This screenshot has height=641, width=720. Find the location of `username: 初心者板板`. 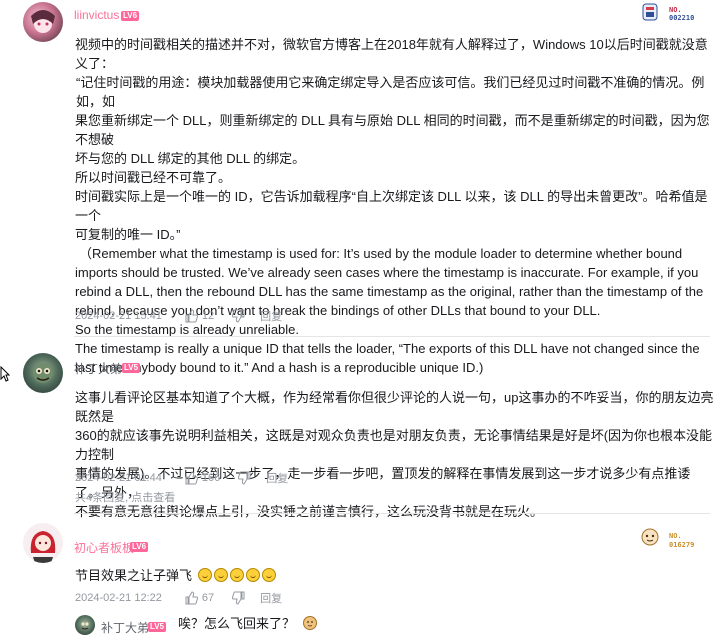

username: 初心者板板 is located at coordinates (104, 547).